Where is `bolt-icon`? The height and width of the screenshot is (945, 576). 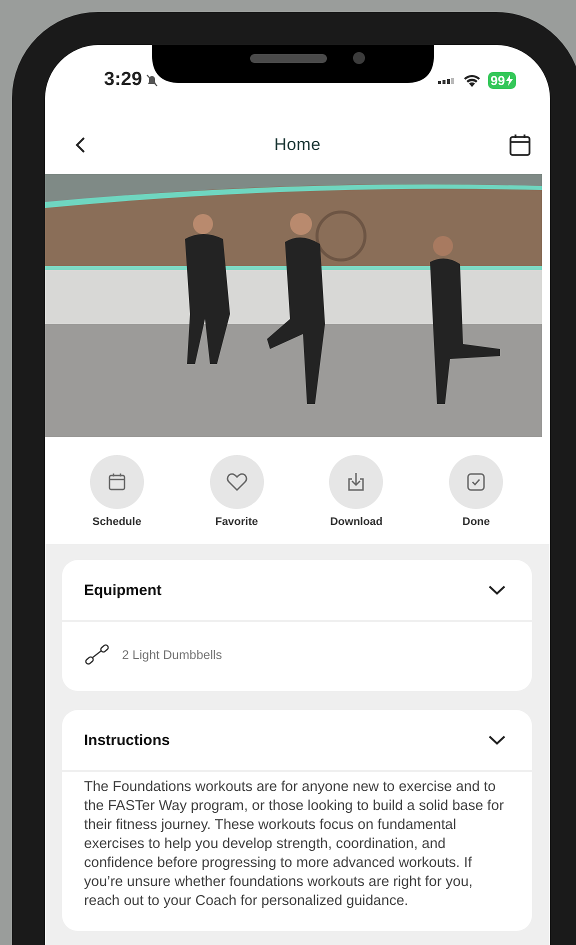
bolt-icon is located at coordinates (509, 80).